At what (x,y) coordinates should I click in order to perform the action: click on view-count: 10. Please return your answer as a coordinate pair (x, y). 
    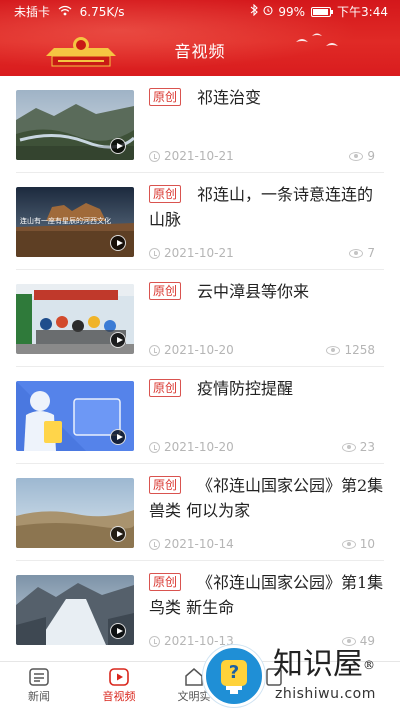
    Looking at the image, I should click on (358, 544).